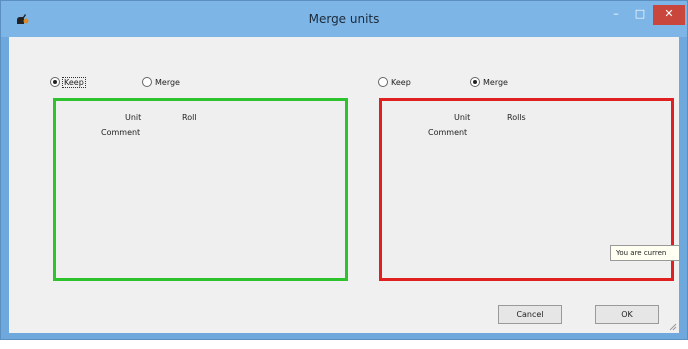 The image size is (688, 349). I want to click on minimize-button: –, so click(616, 15).